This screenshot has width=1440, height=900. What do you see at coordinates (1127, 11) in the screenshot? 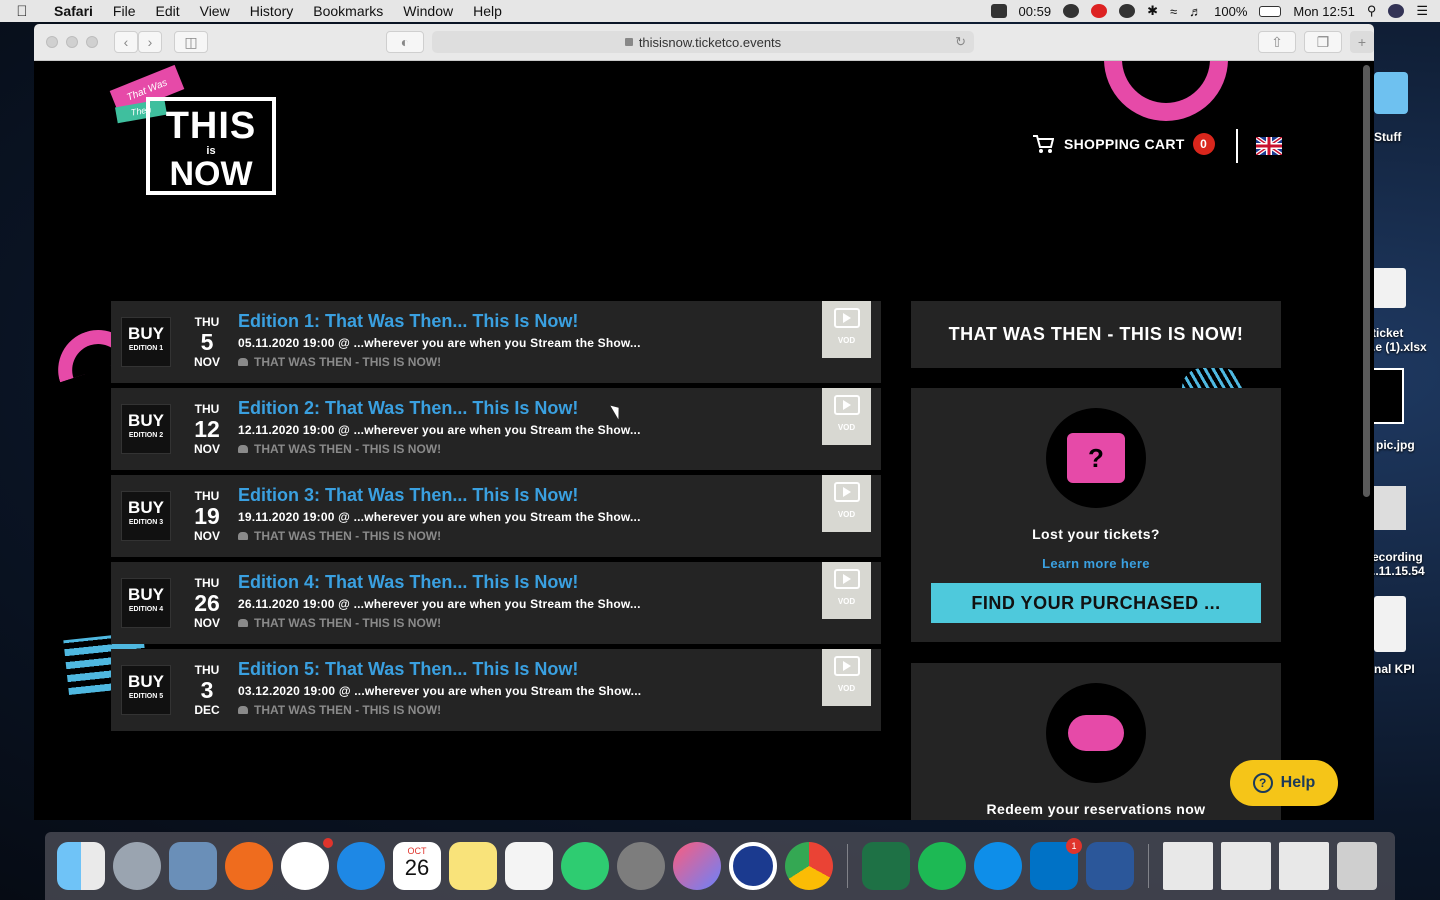
I see `cloud-icon` at bounding box center [1127, 11].